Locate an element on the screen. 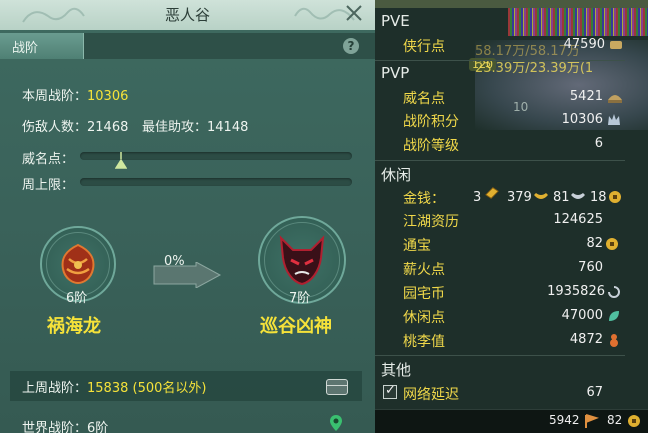 The image size is (648, 433). world-rank-label: 世界战阶： is located at coordinates (55, 427).